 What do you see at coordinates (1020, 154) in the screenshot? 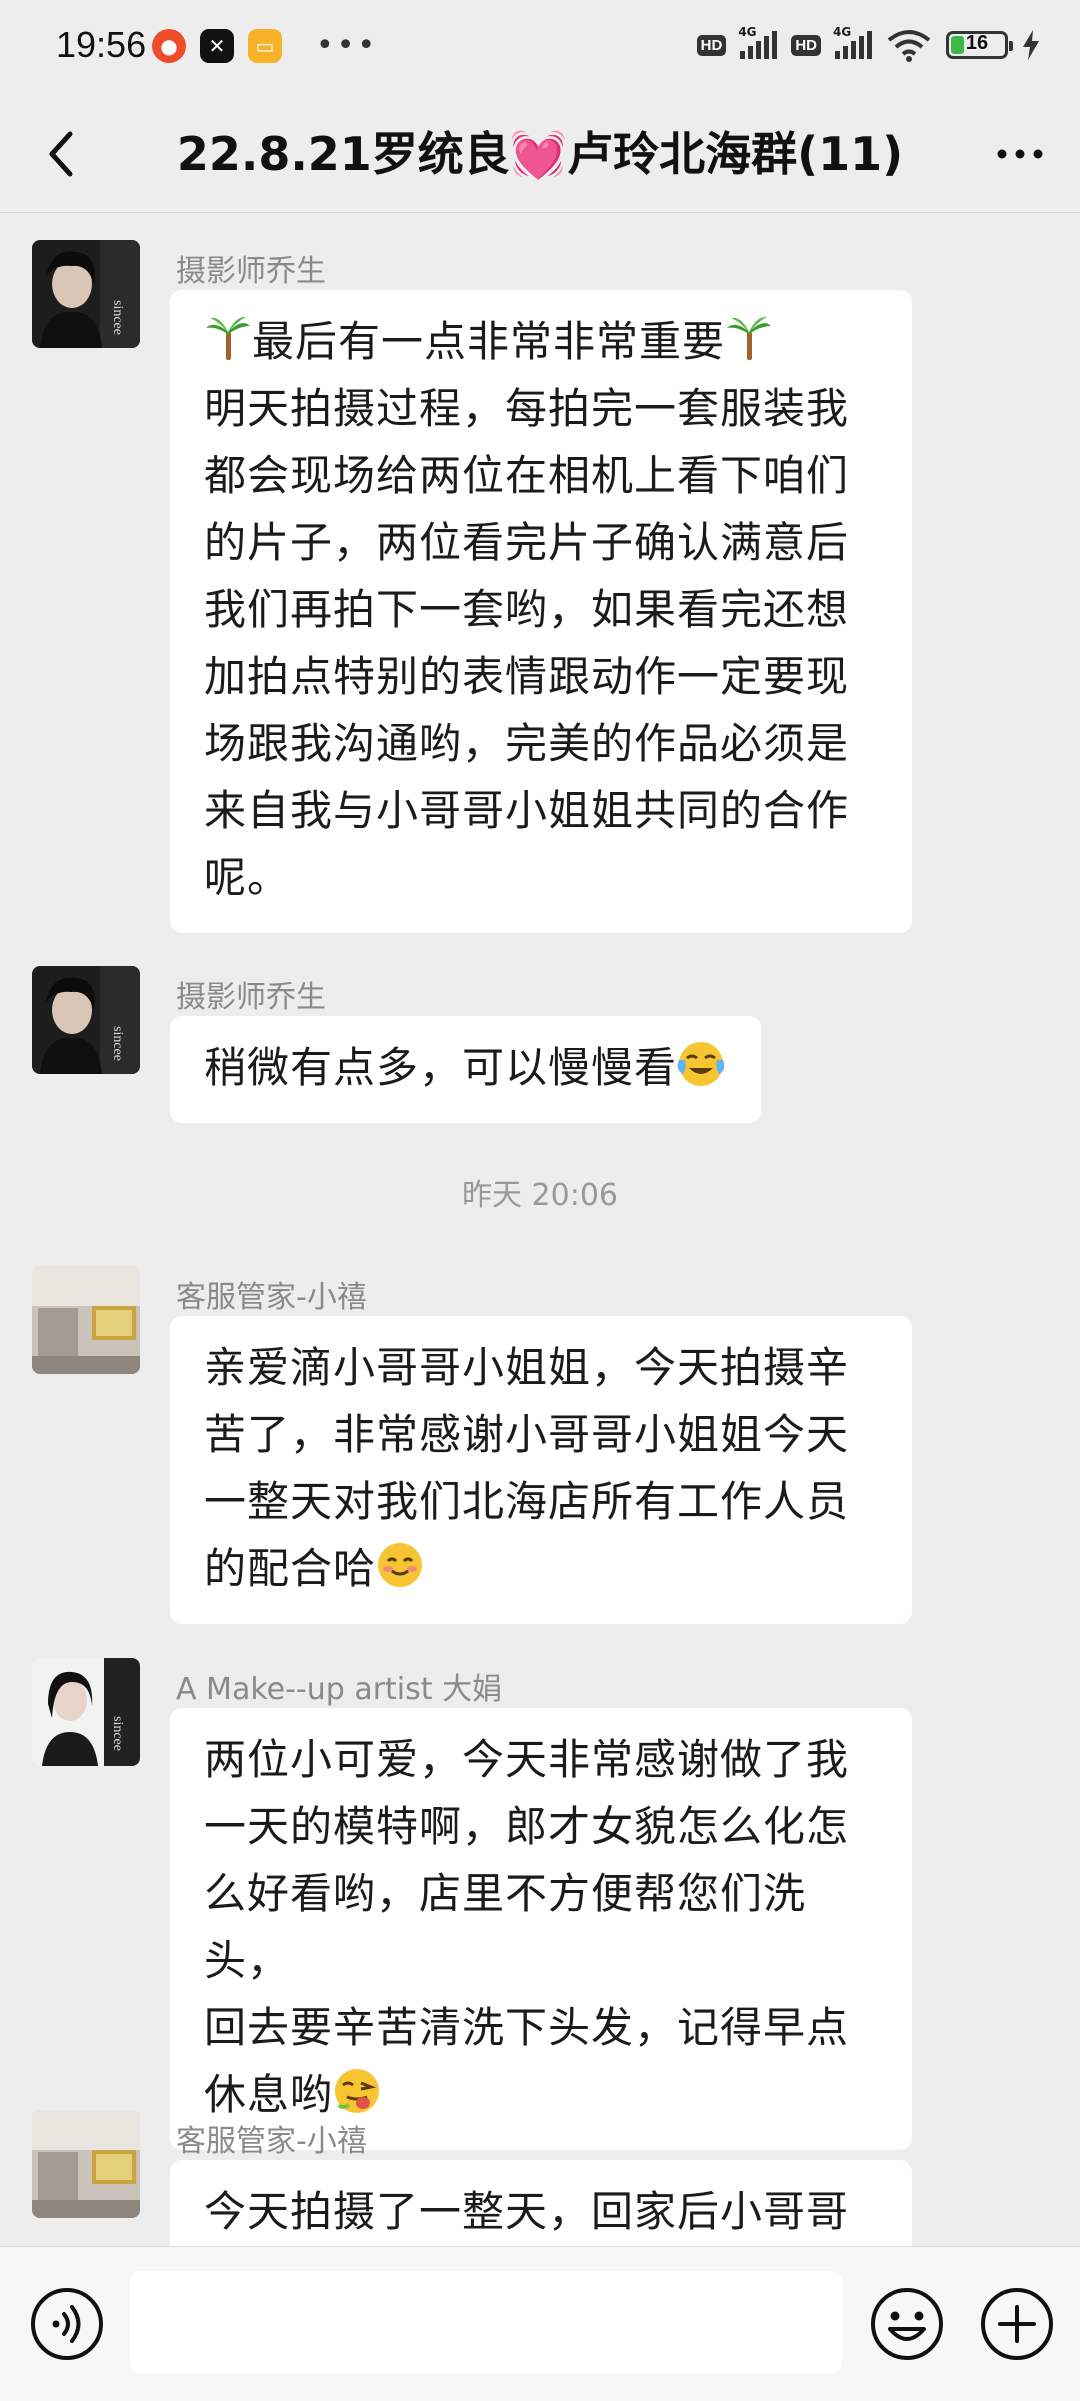
I see `more-options-icon` at bounding box center [1020, 154].